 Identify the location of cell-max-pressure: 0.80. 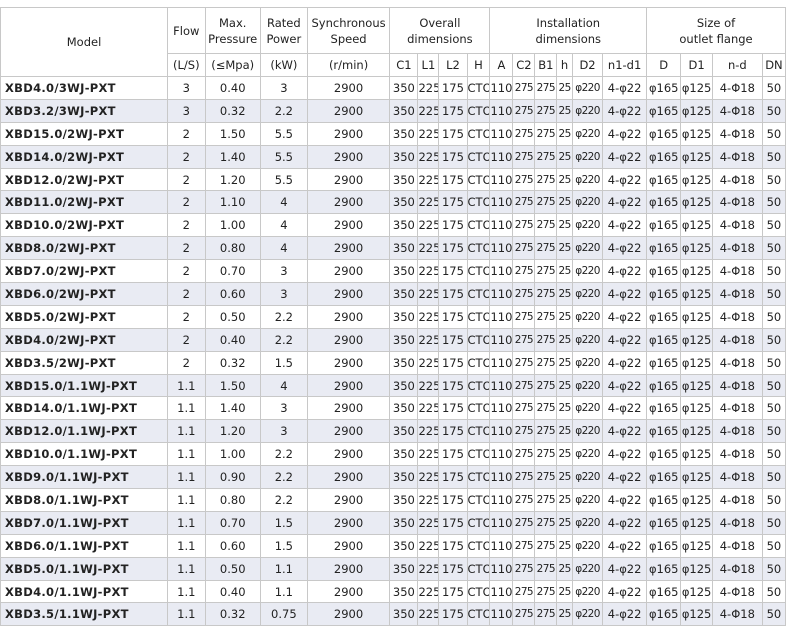
(232, 500).